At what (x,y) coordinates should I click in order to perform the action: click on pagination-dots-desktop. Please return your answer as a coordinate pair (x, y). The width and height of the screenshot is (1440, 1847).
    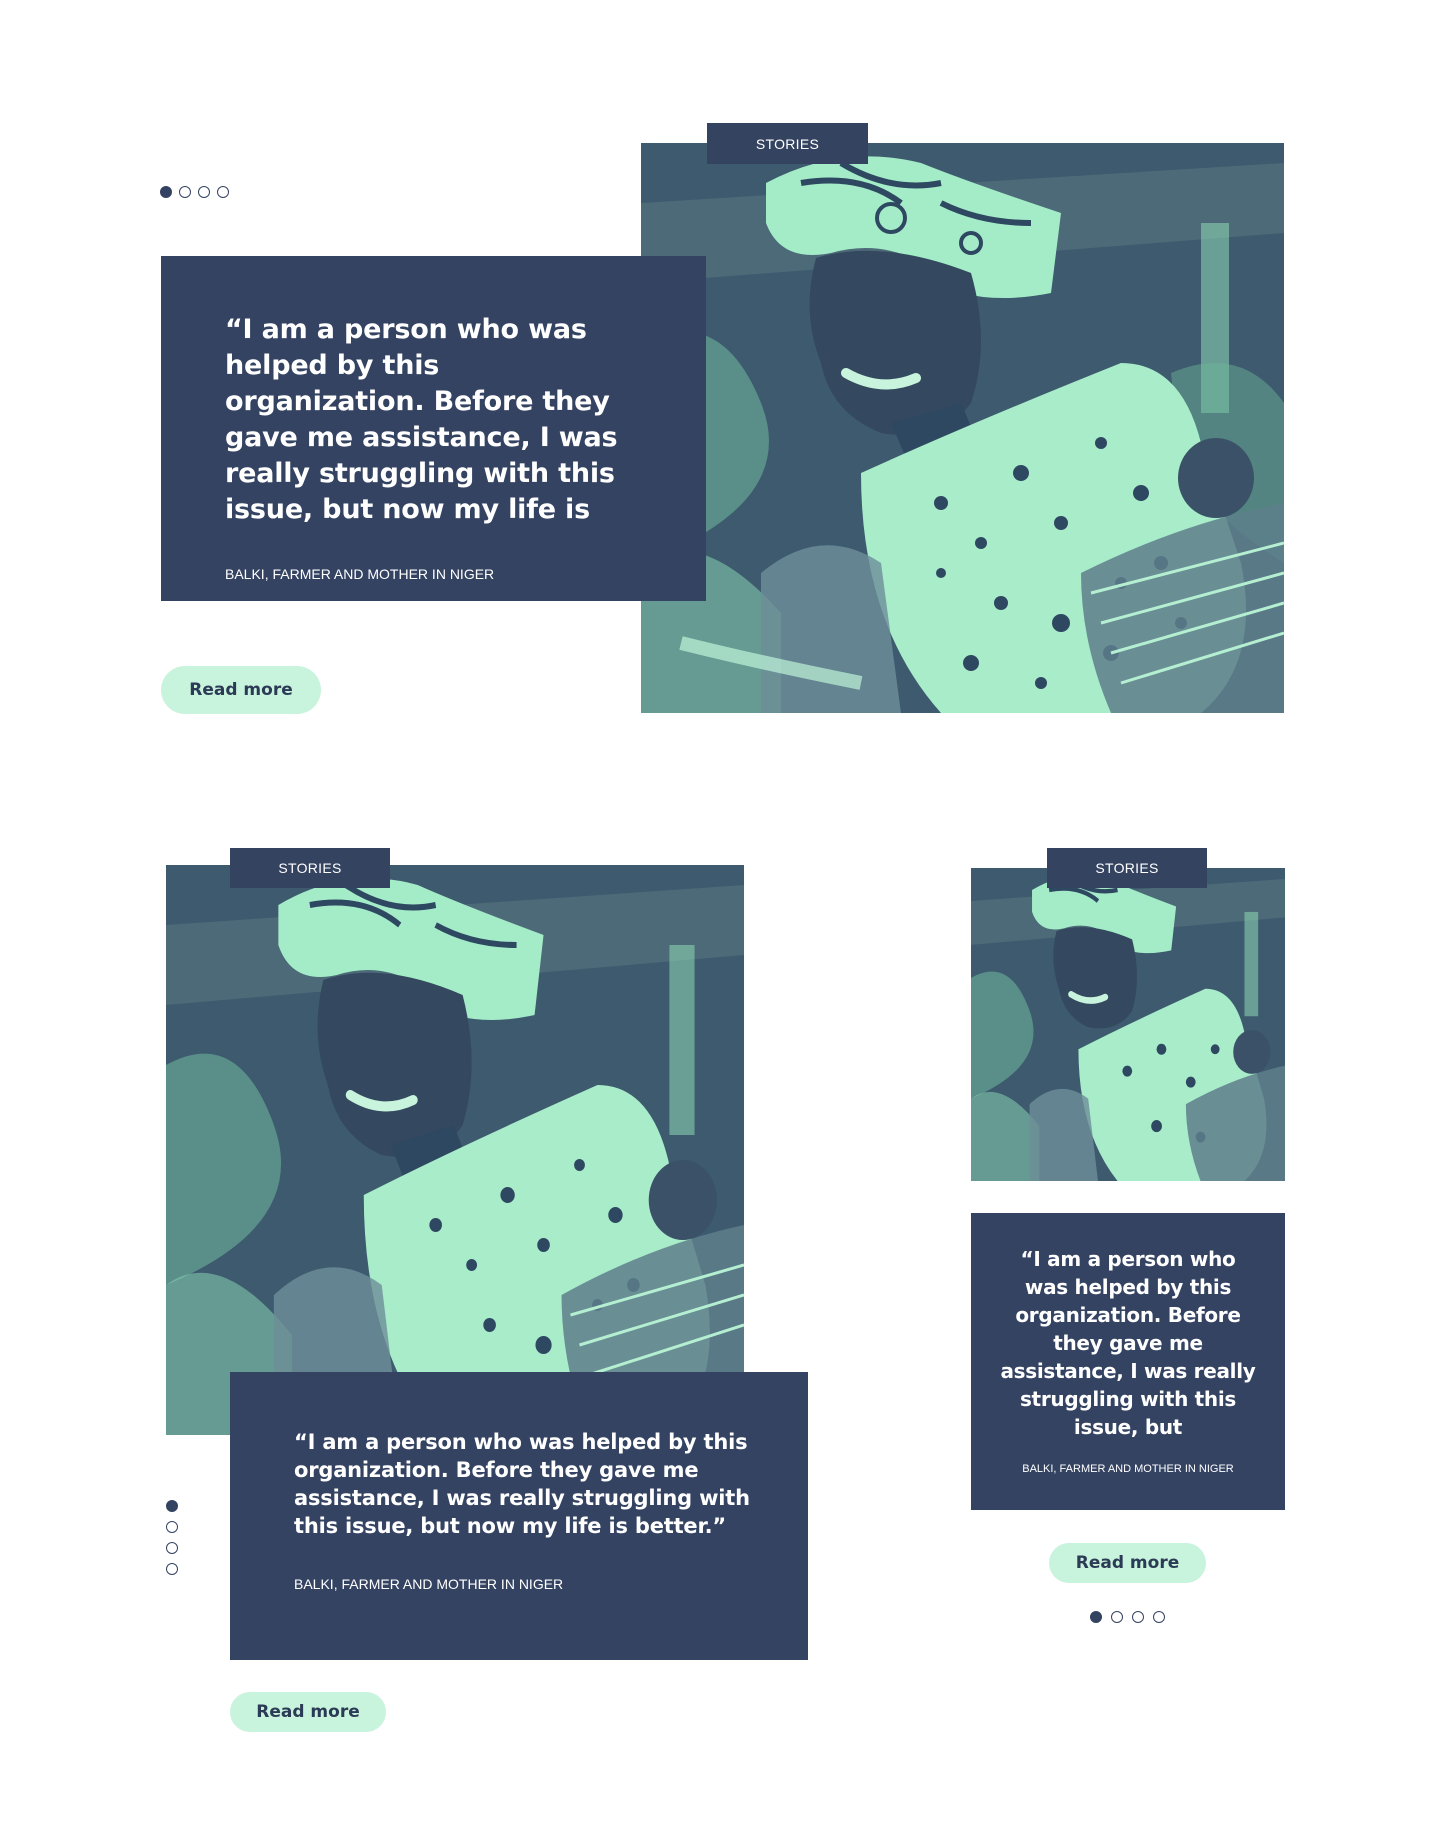
    Looking at the image, I should click on (194, 192).